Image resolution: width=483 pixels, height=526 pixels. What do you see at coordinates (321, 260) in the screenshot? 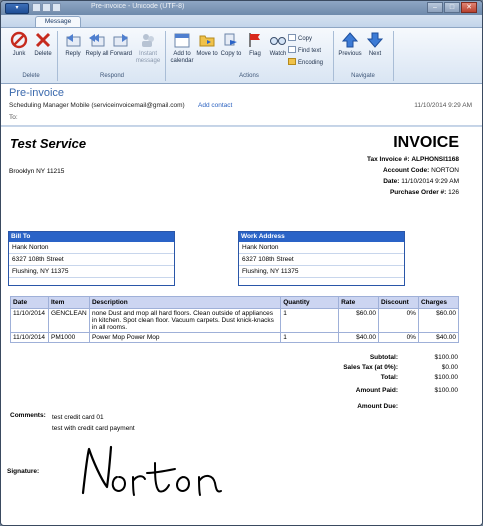
I see `work-address-line: 6327 108th Street` at bounding box center [321, 260].